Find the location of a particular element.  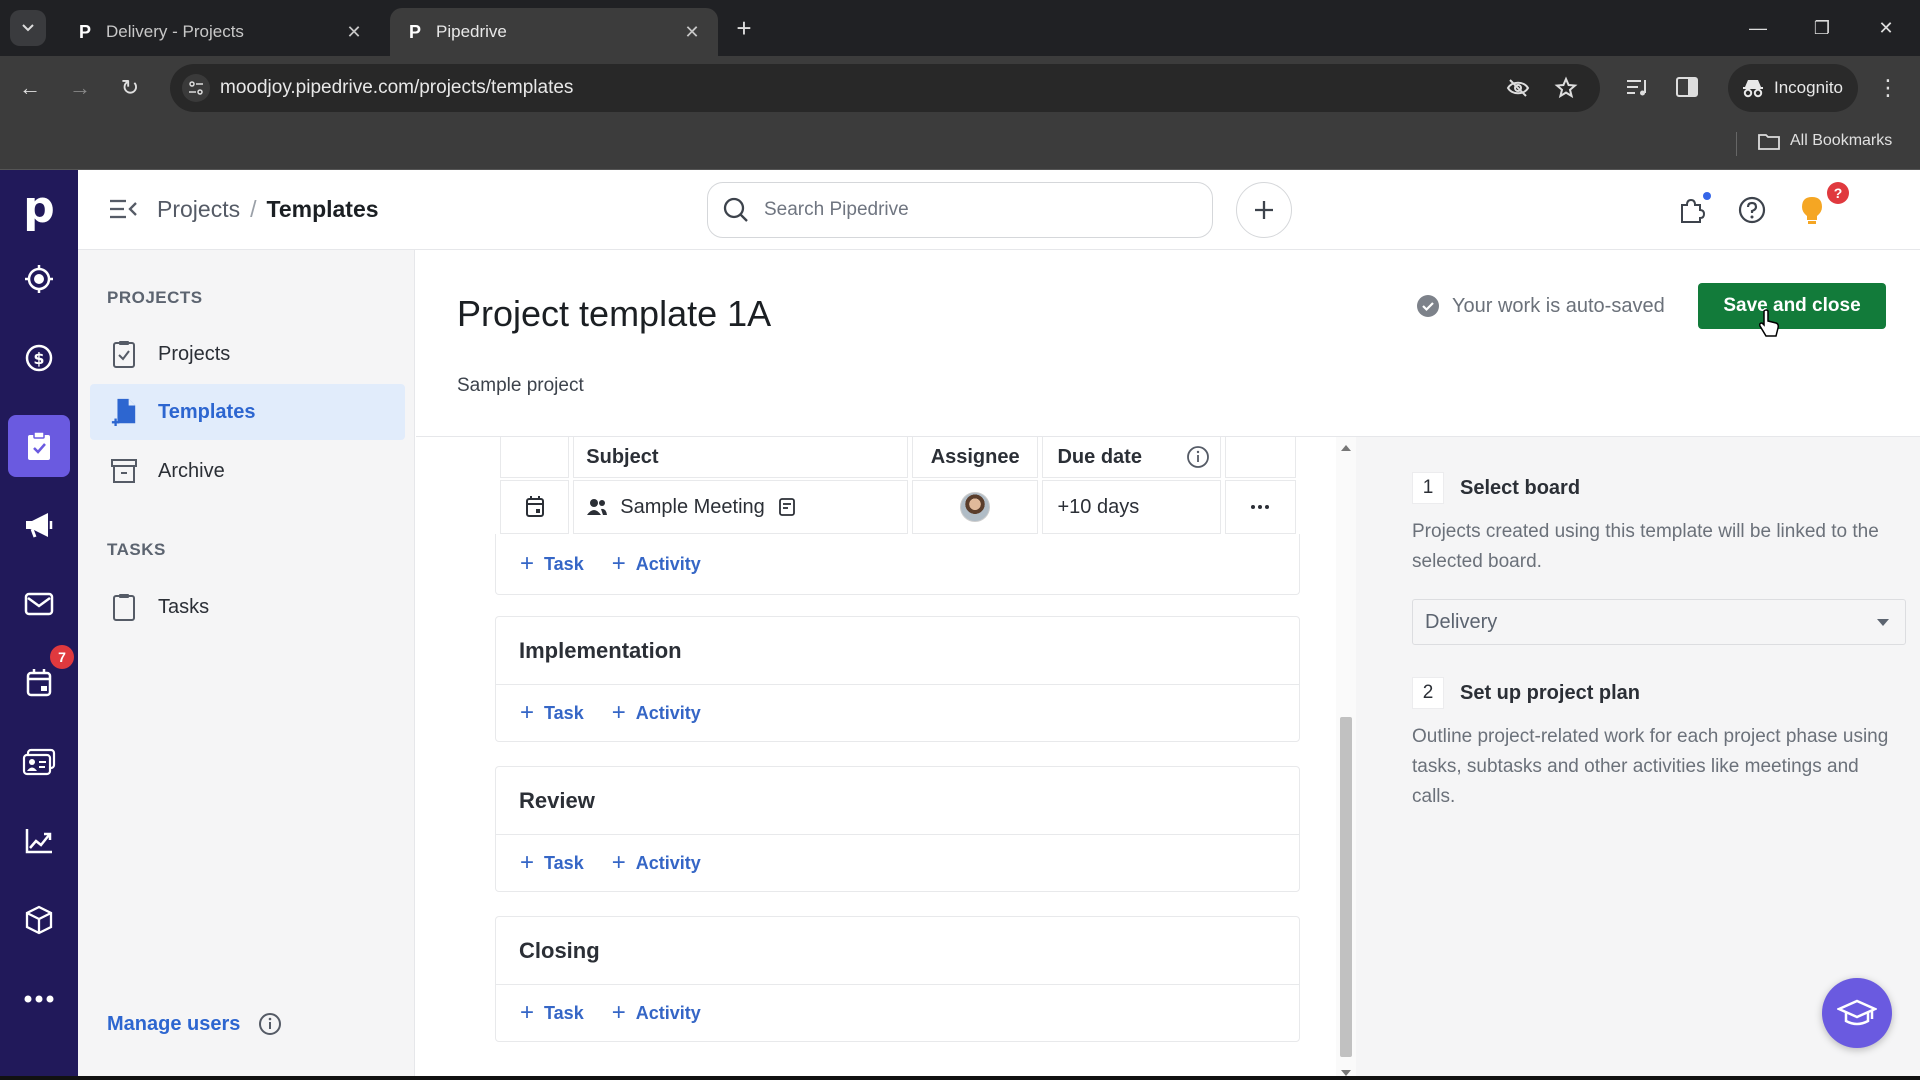

column-header-subject: Subject is located at coordinates (740, 457).